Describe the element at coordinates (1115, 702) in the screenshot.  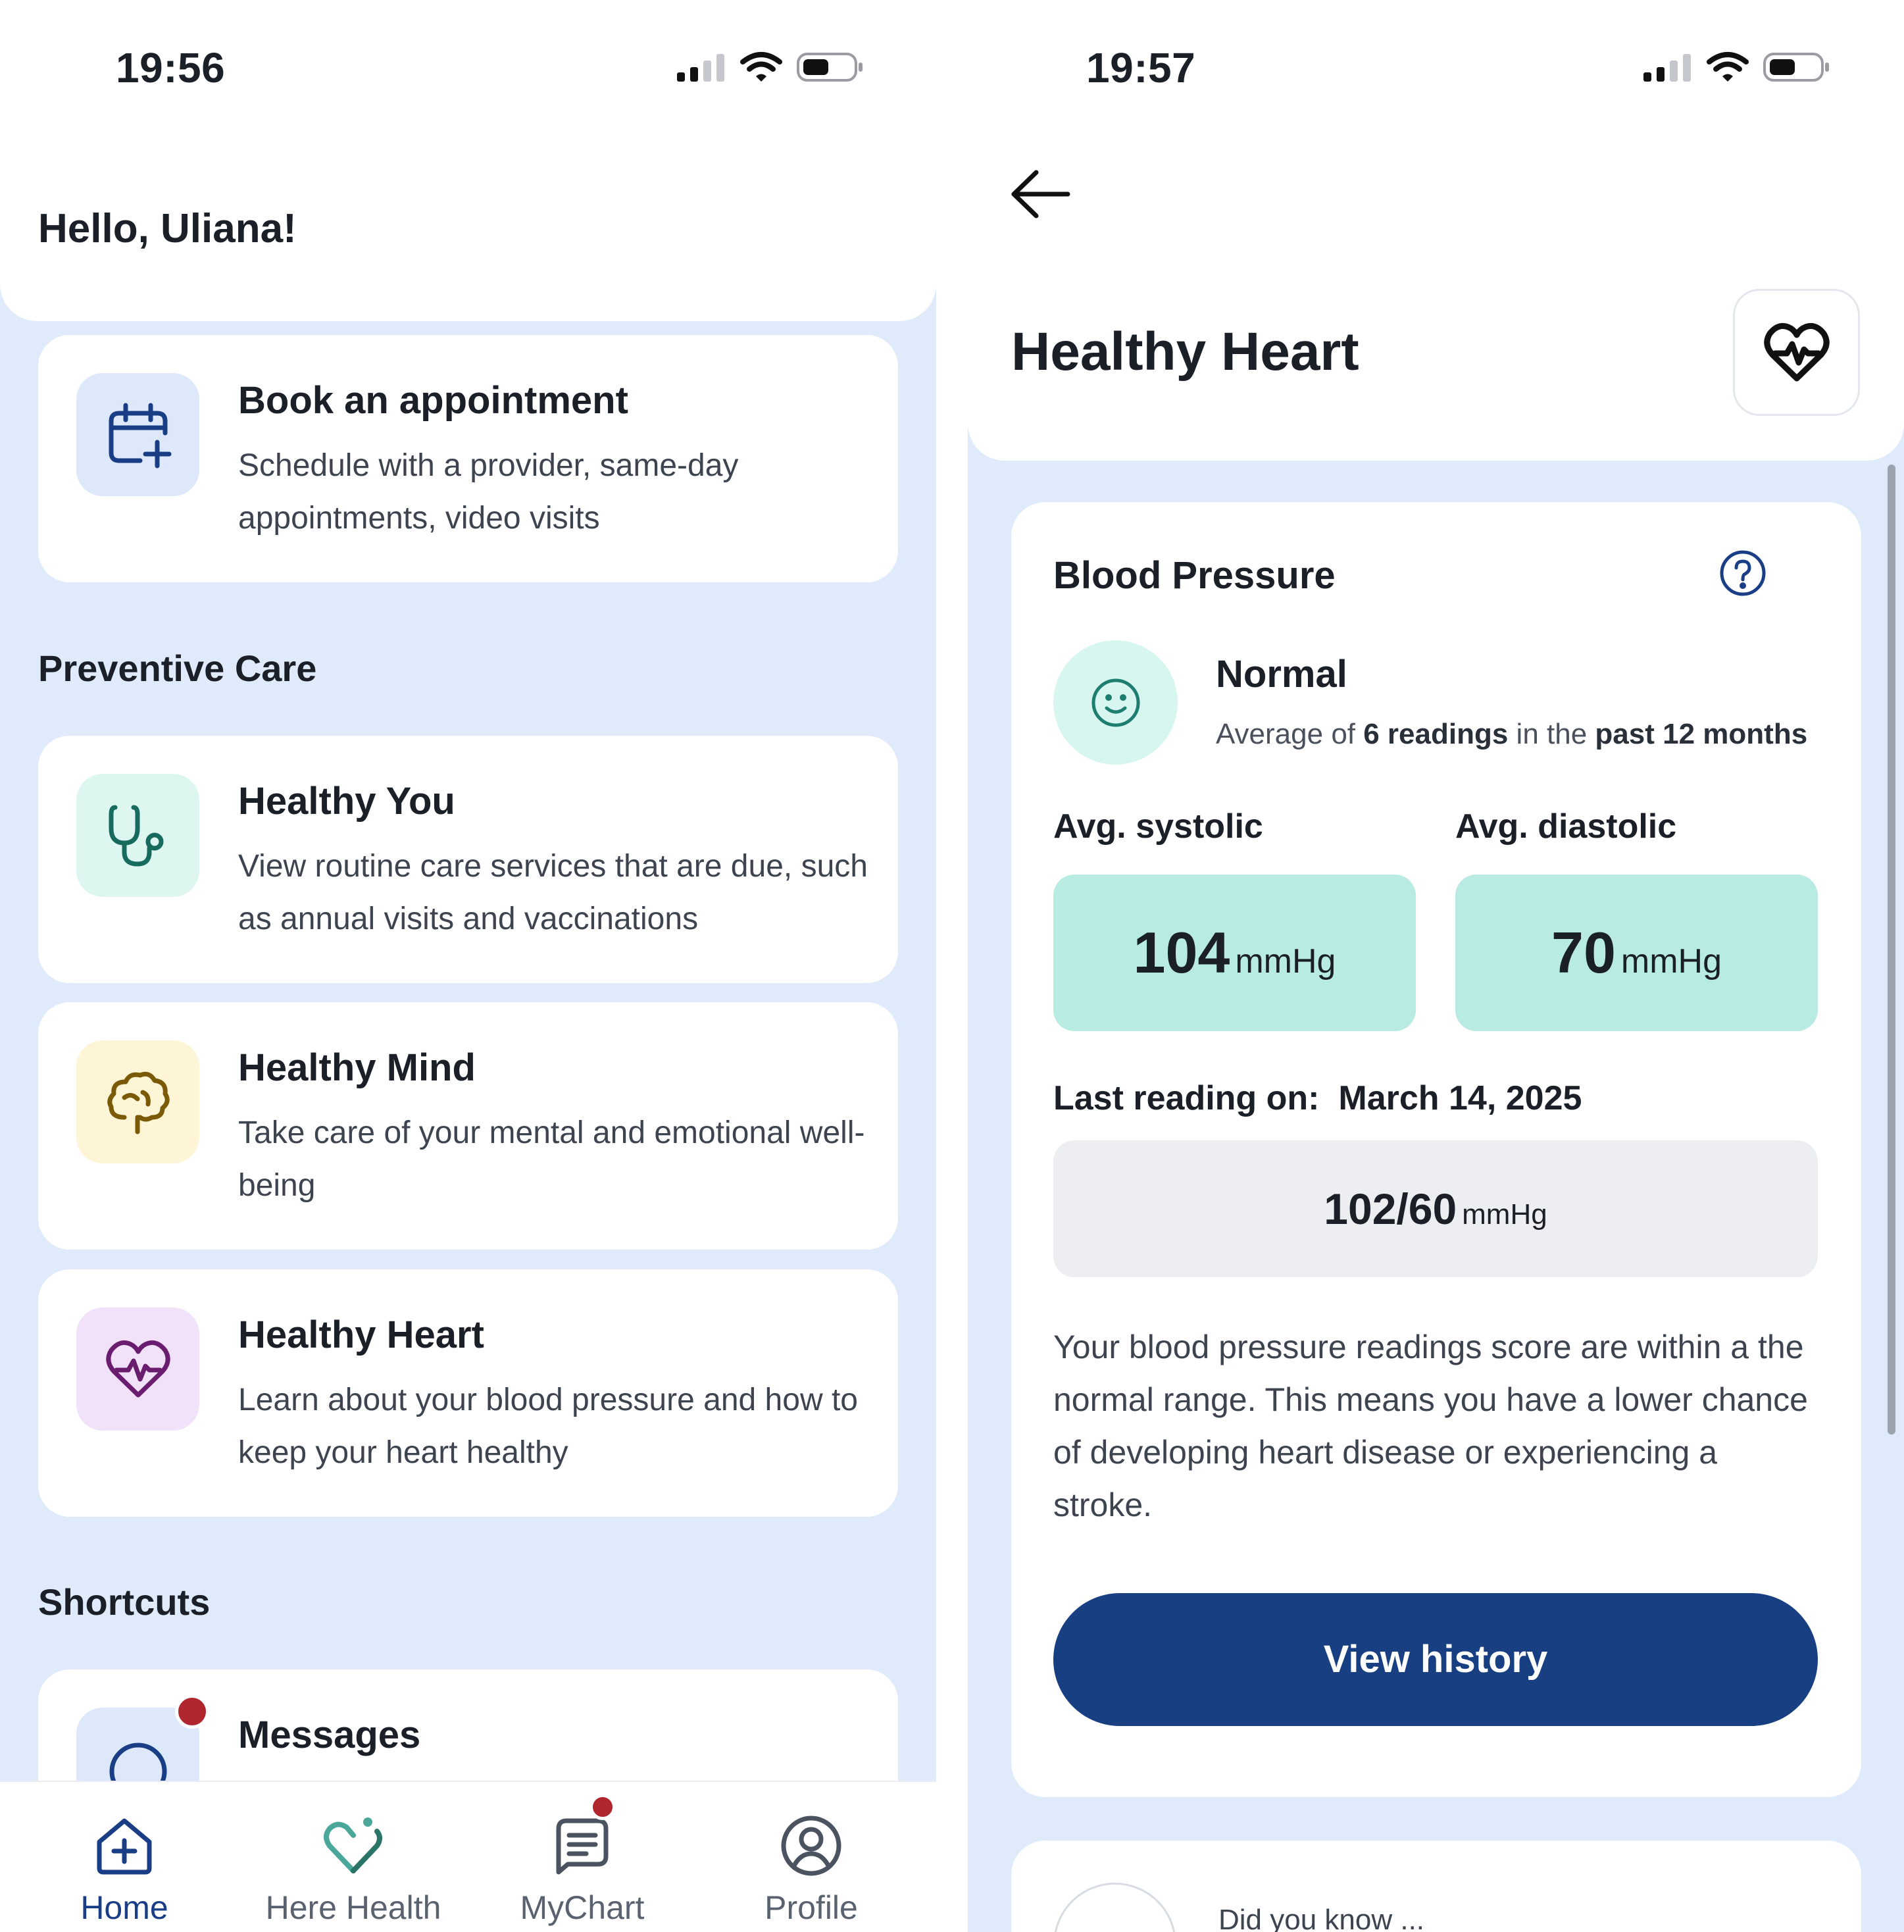
I see `smile-icon` at that location.